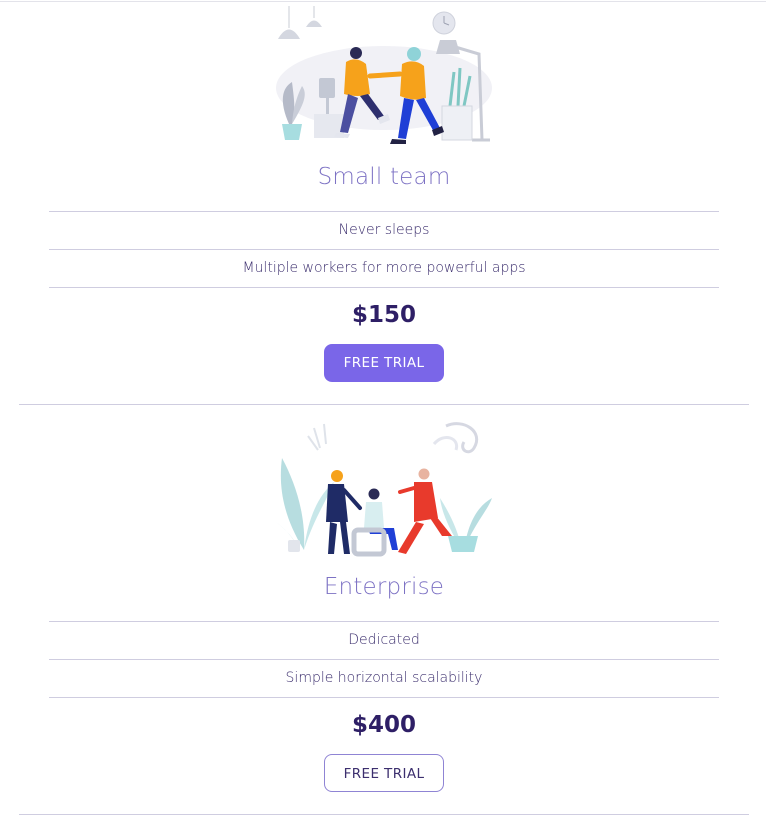 The height and width of the screenshot is (823, 766). I want to click on plan-price: $150, so click(383, 315).